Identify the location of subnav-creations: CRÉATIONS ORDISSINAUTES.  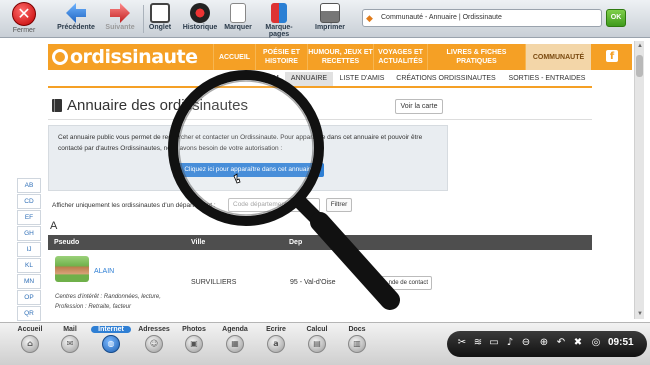
(446, 79).